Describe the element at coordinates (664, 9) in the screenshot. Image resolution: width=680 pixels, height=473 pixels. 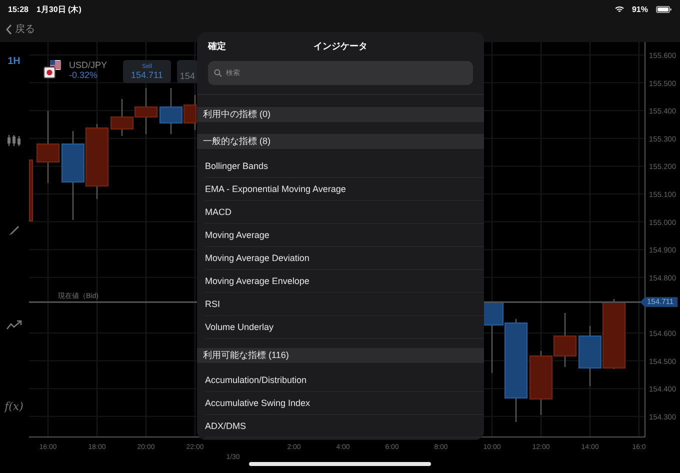
I see `battery-icon` at that location.